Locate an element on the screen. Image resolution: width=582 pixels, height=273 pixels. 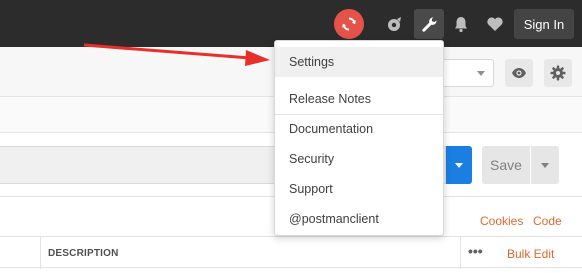
code-link: Code is located at coordinates (547, 221).